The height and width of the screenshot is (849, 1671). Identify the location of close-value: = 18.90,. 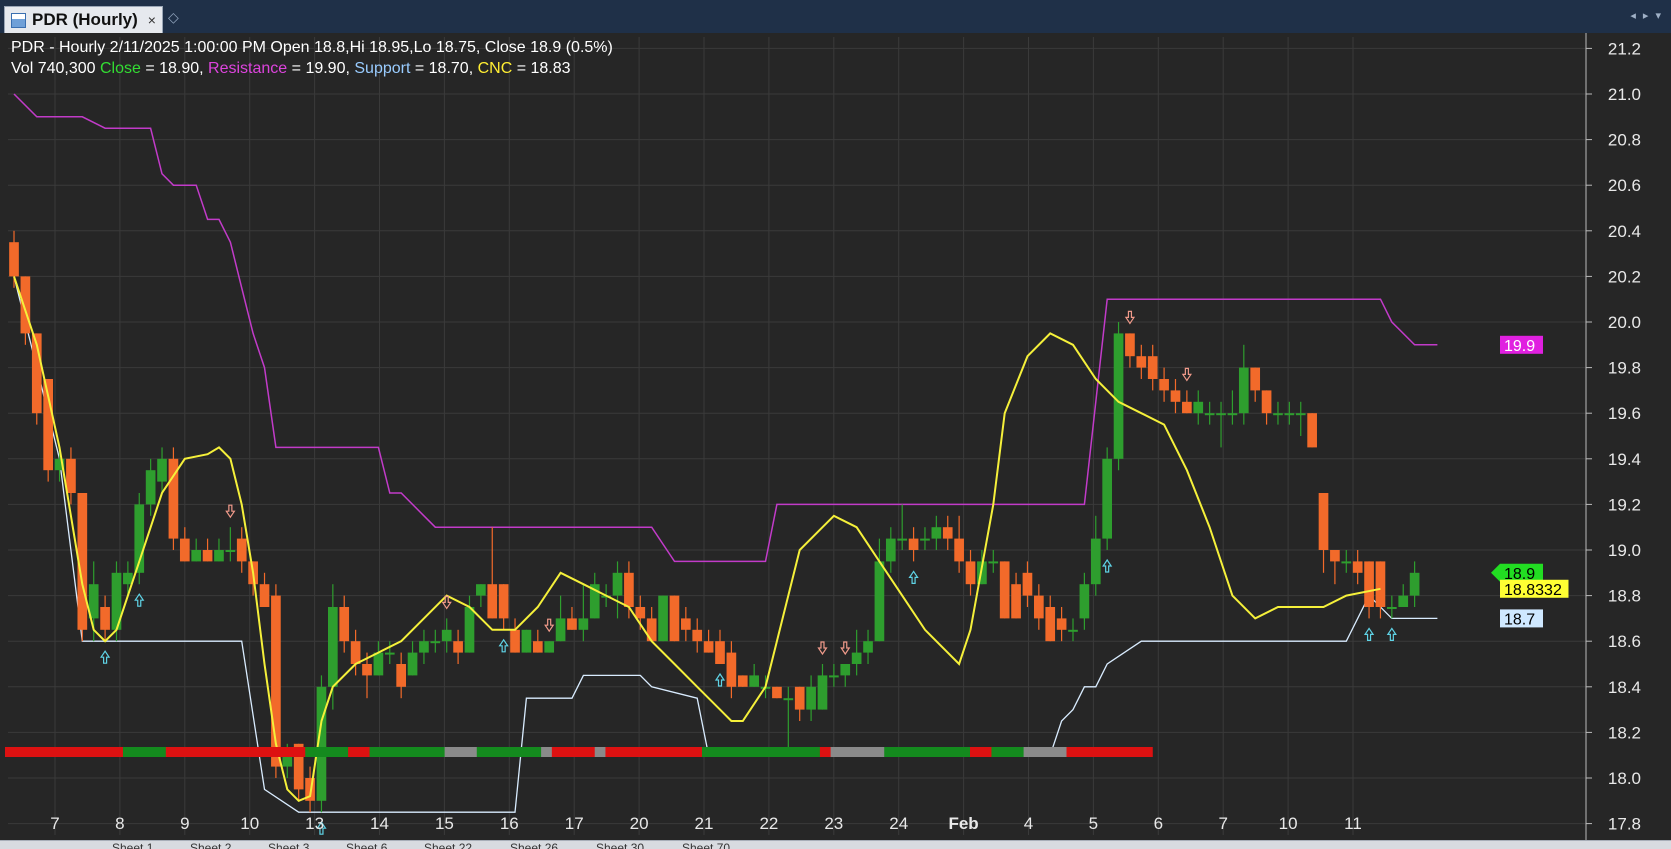
(174, 68).